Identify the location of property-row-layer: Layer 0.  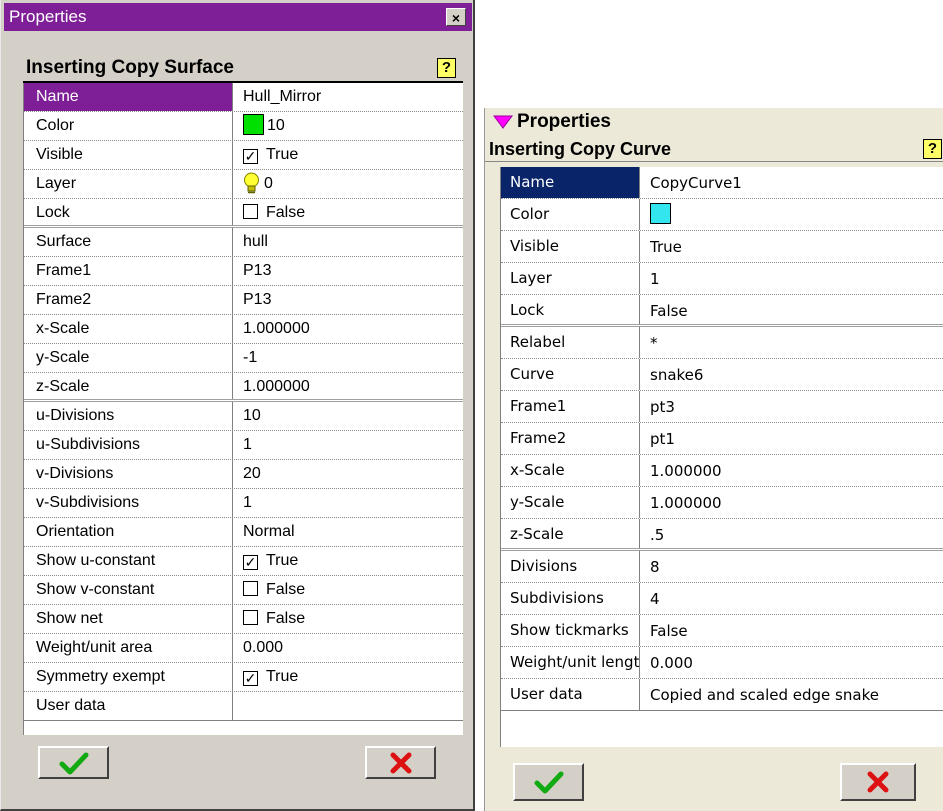
(243, 184).